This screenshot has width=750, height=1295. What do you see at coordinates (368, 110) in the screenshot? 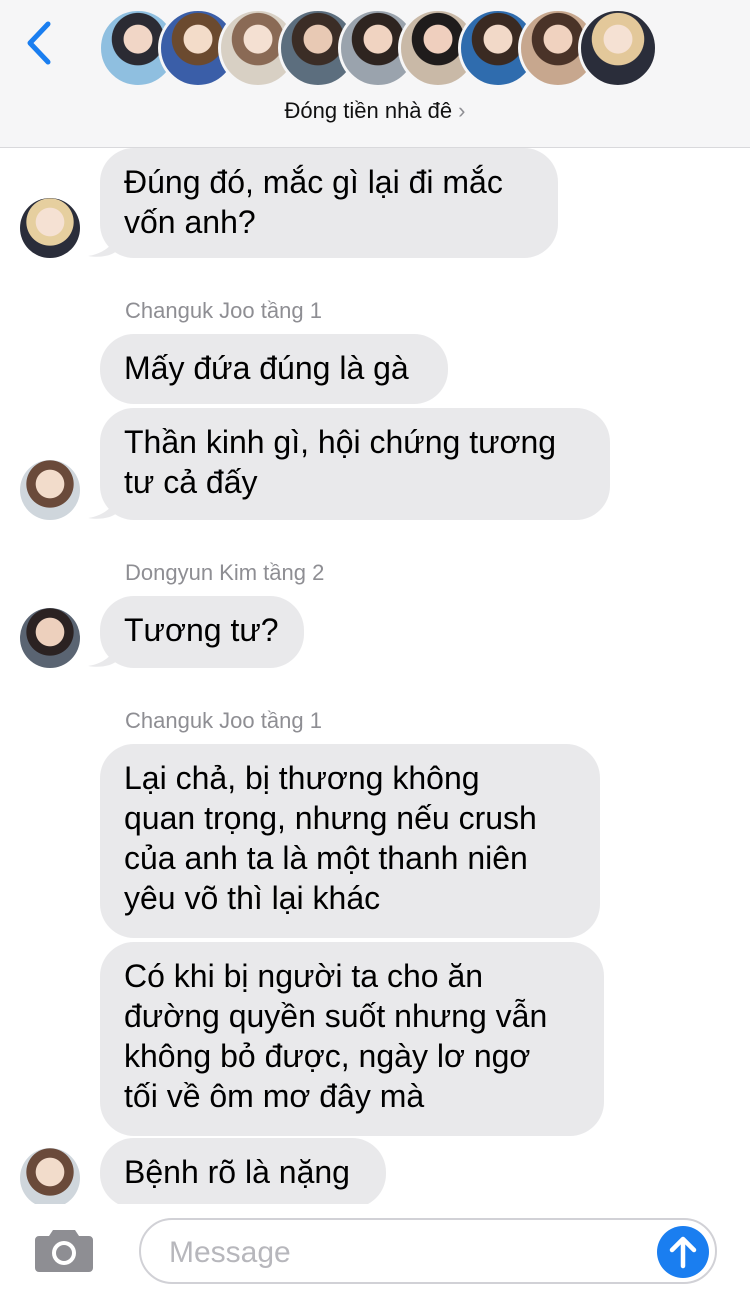
I see `group-name-label: Đóng tiền nhà đê` at bounding box center [368, 110].